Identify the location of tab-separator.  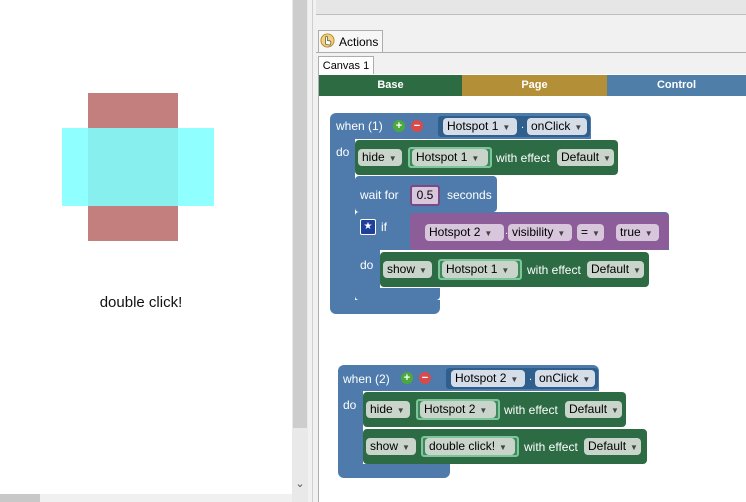
(531, 52).